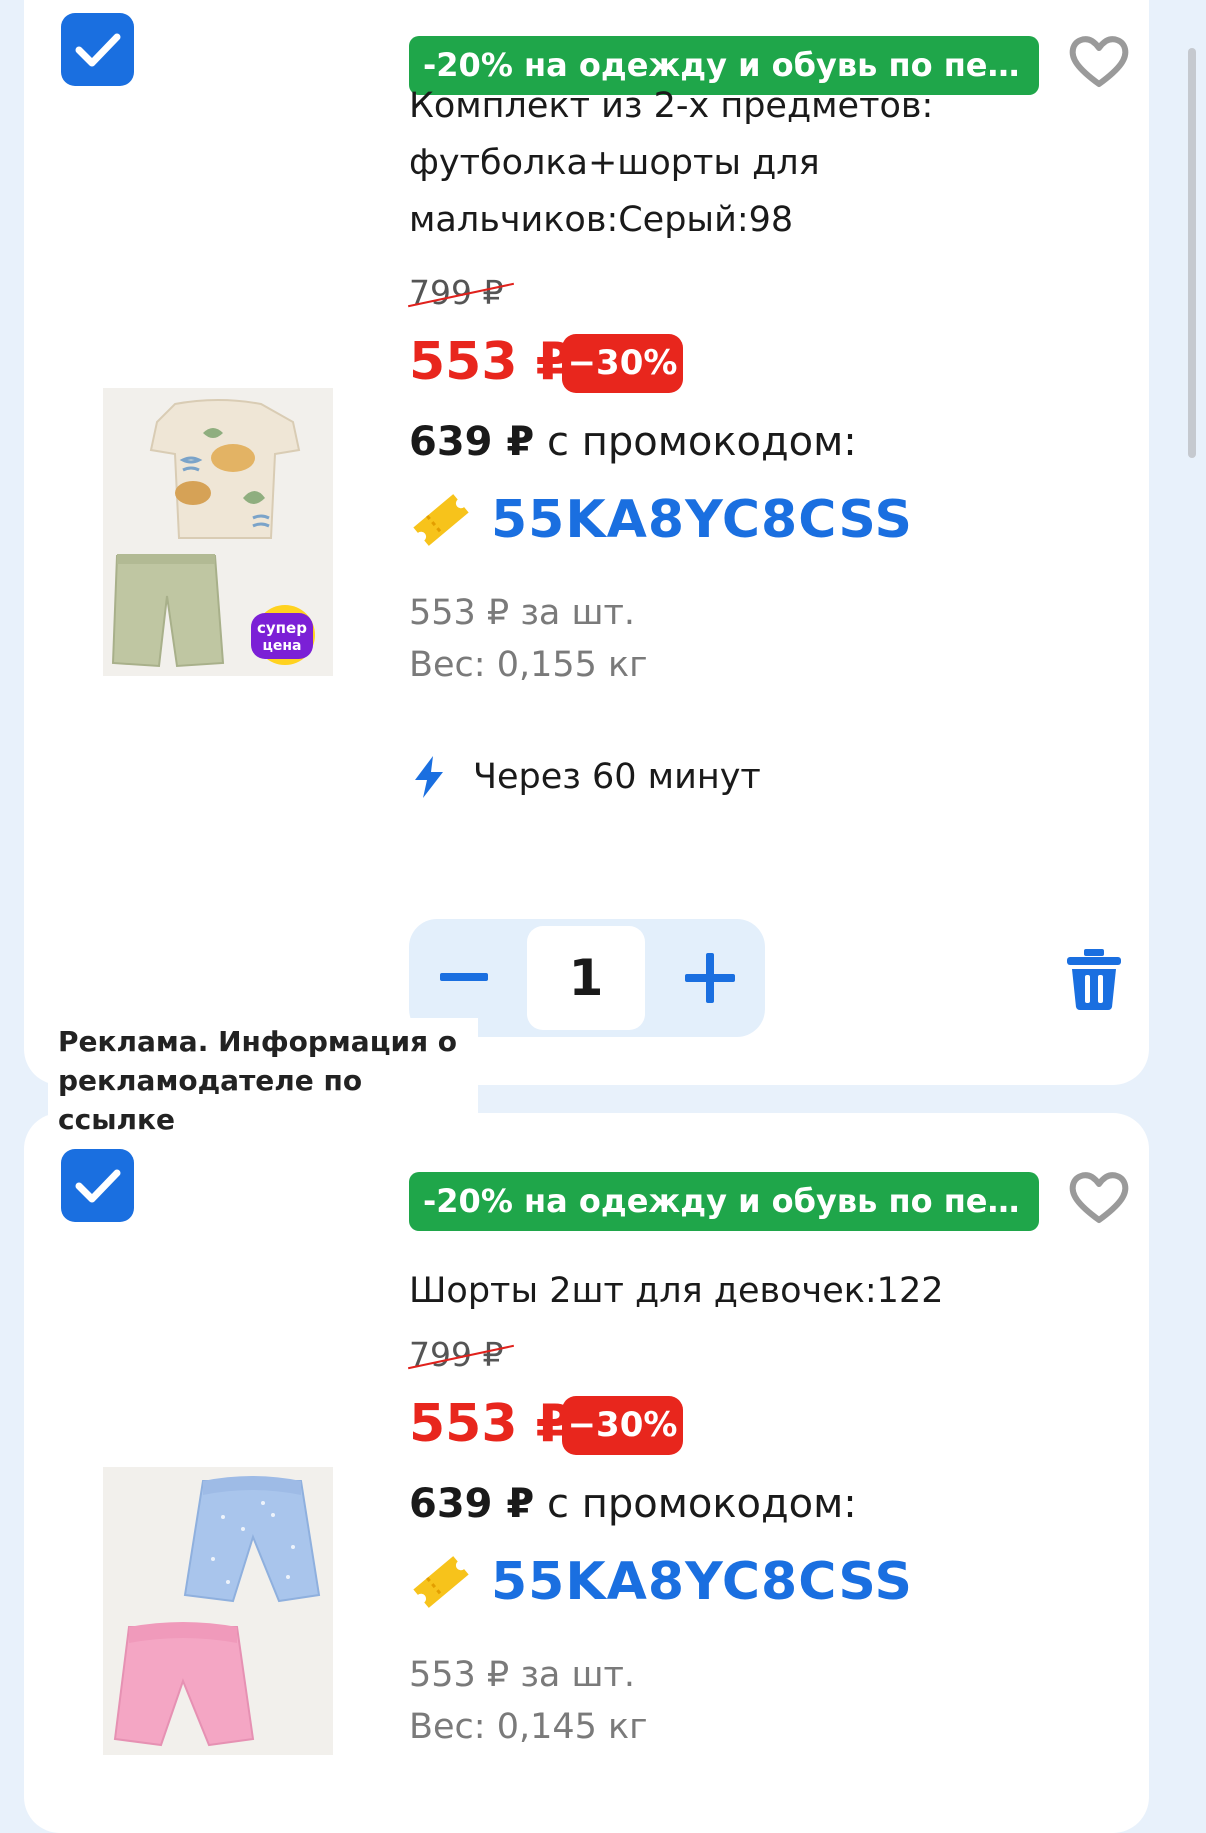  I want to click on scrollbar, so click(1192, 253).